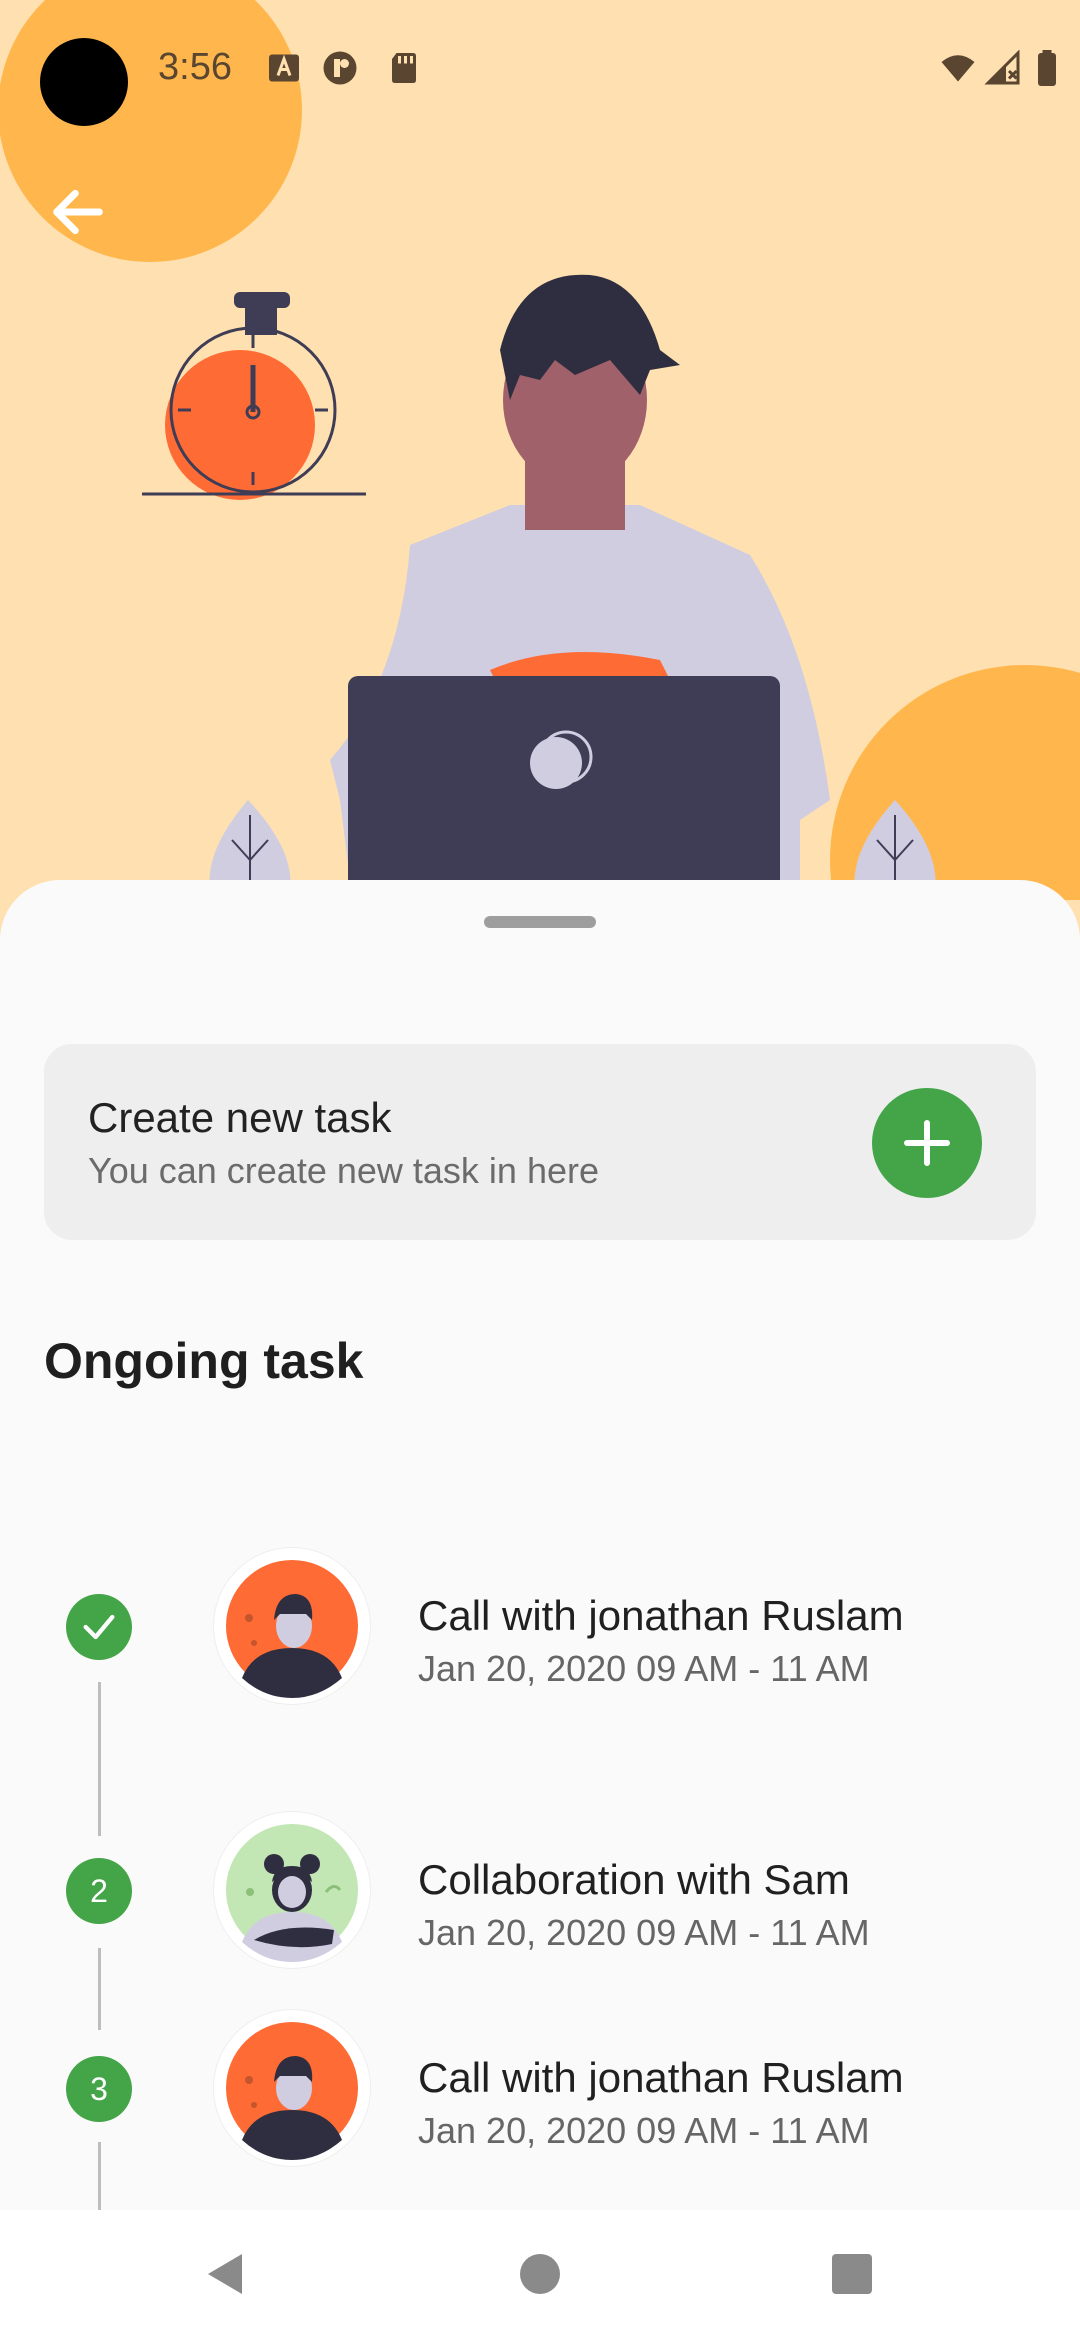 The image size is (1080, 2340). What do you see at coordinates (226, 2274) in the screenshot?
I see `nav-back-icon` at bounding box center [226, 2274].